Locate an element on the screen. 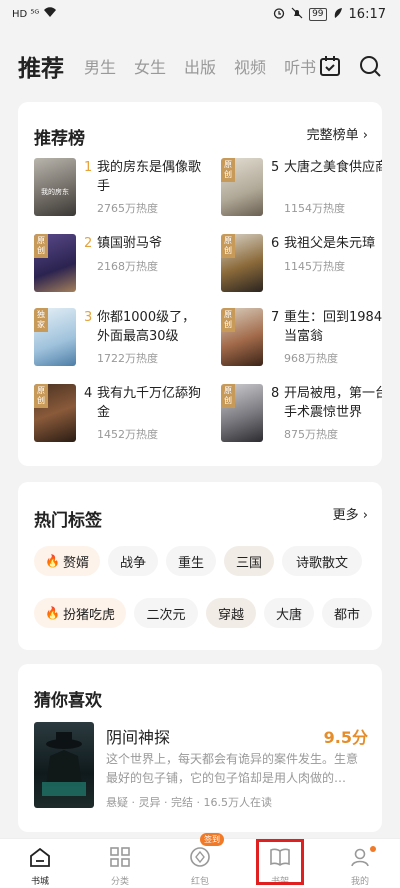  home-icon is located at coordinates (40, 859).